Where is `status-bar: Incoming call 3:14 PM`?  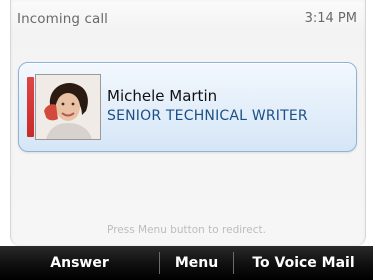 status-bar: Incoming call 3:14 PM is located at coordinates (187, 22).